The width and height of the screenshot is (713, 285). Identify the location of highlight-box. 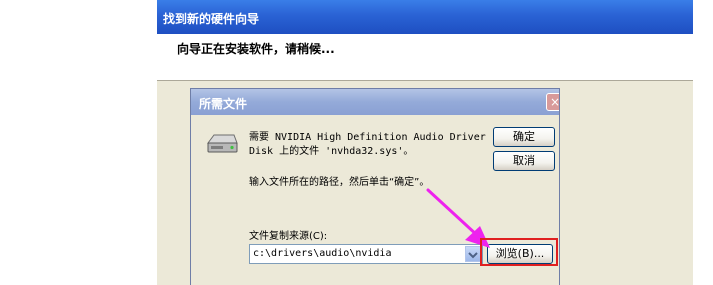
(519, 252).